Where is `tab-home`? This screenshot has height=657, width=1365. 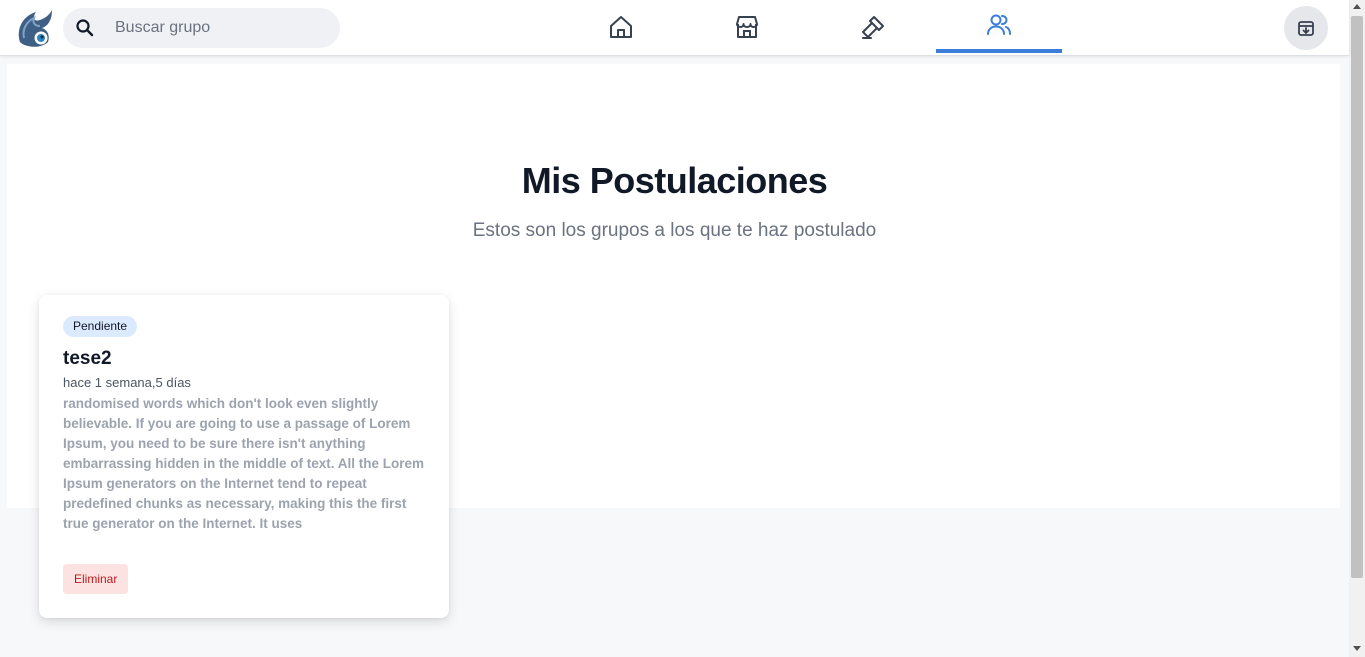
tab-home is located at coordinates (621, 26).